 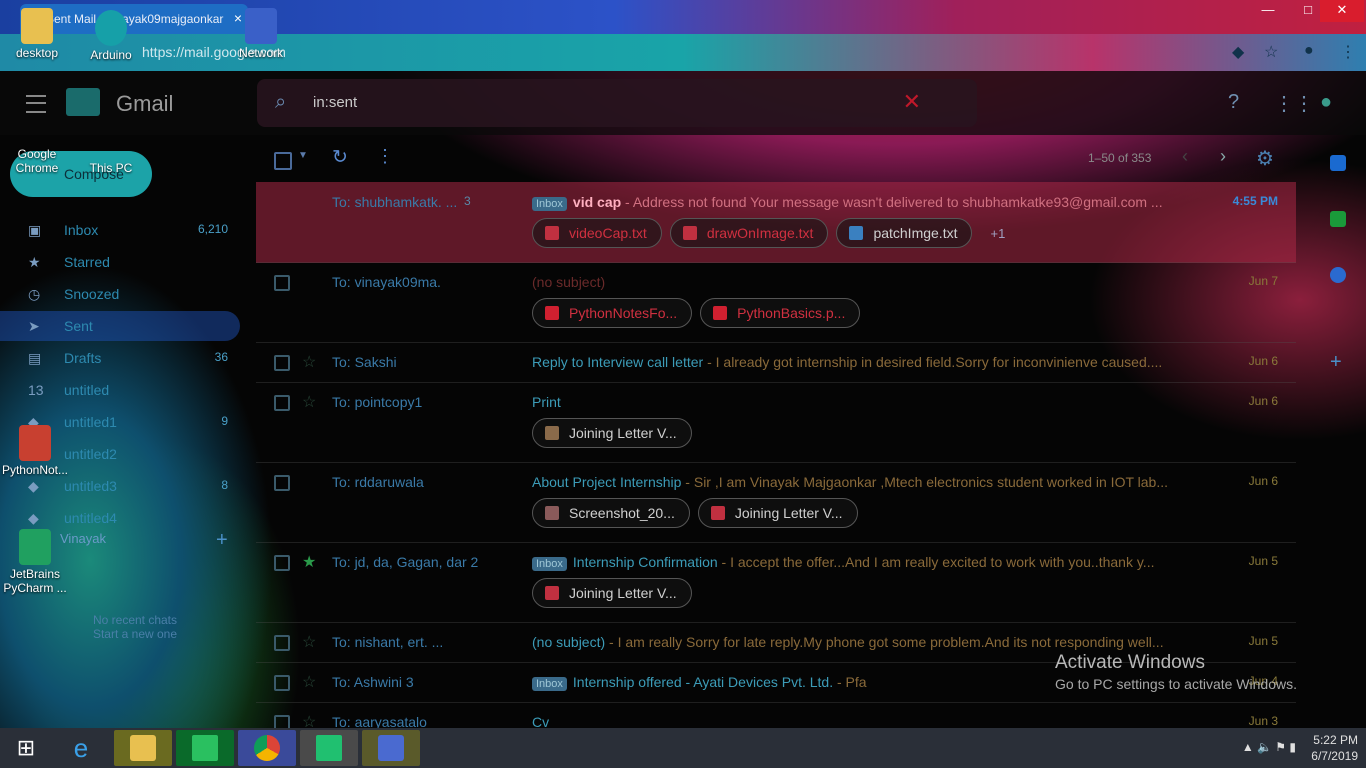 What do you see at coordinates (36, 104) in the screenshot?
I see `main-menu-icon` at bounding box center [36, 104].